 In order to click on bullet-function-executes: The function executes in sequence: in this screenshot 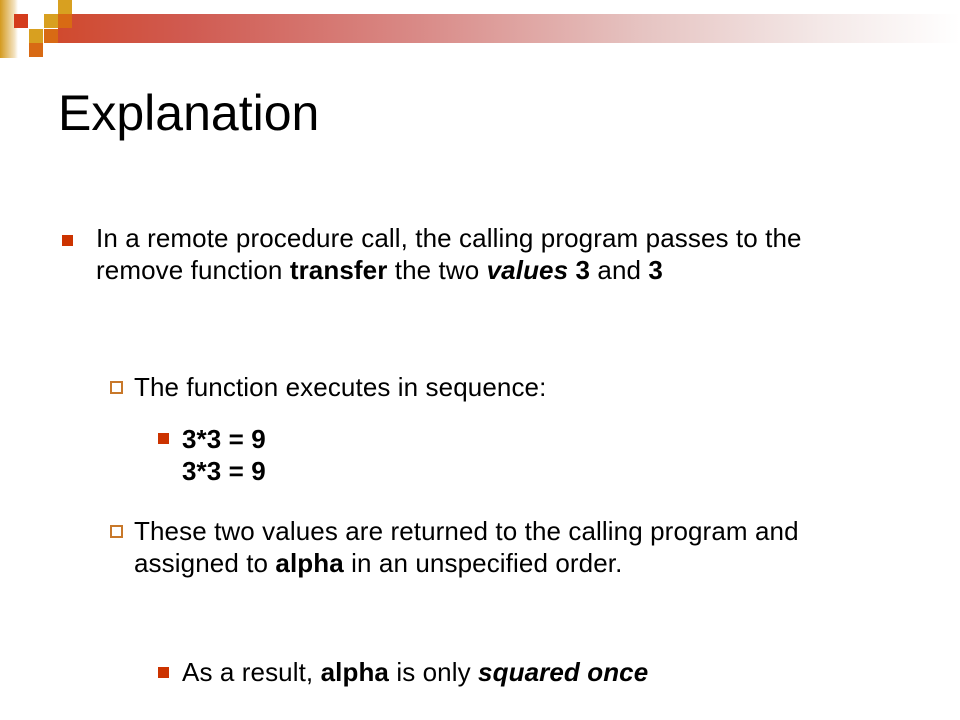, I will do `click(340, 387)`.